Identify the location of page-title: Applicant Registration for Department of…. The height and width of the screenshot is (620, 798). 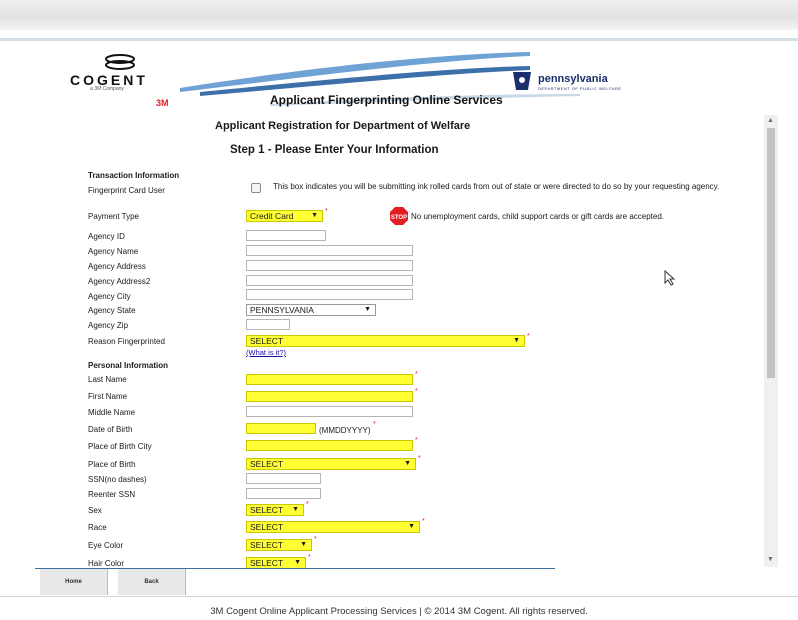
(343, 126).